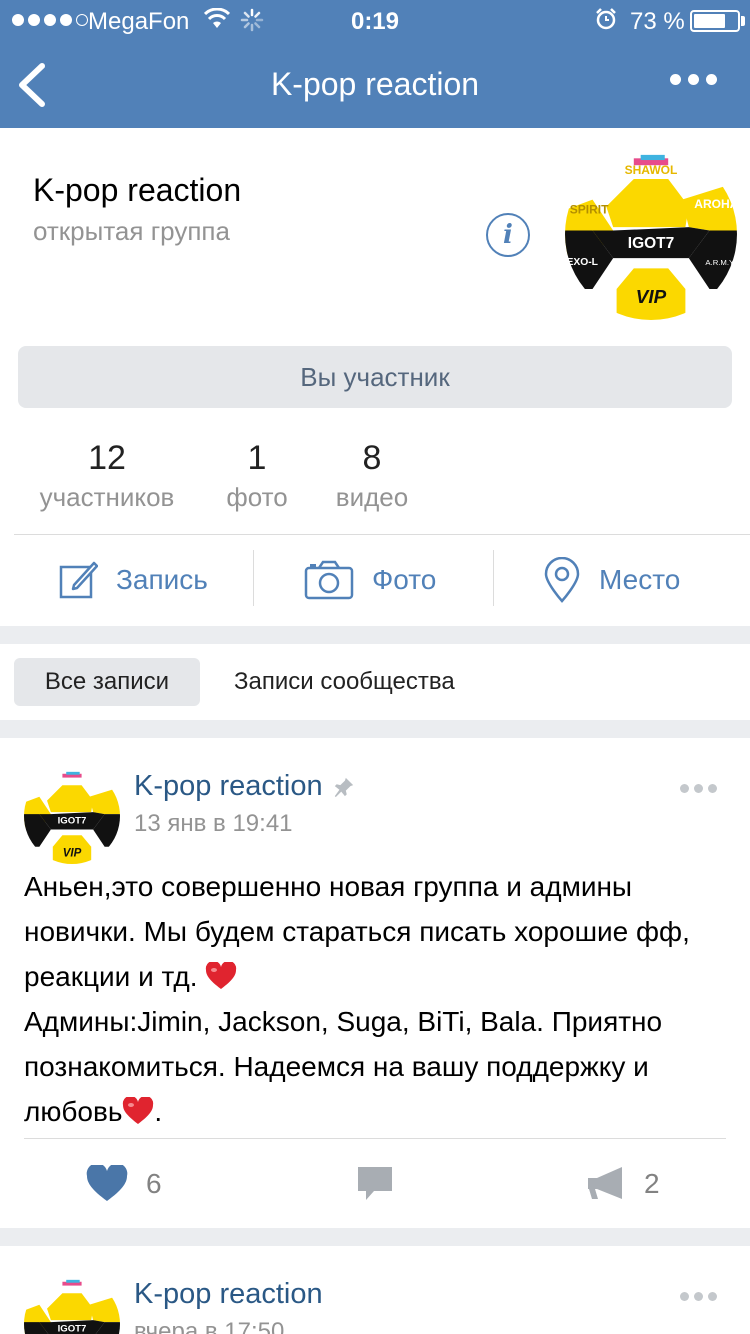  What do you see at coordinates (370, 580) in the screenshot?
I see `photo-button: Фото` at bounding box center [370, 580].